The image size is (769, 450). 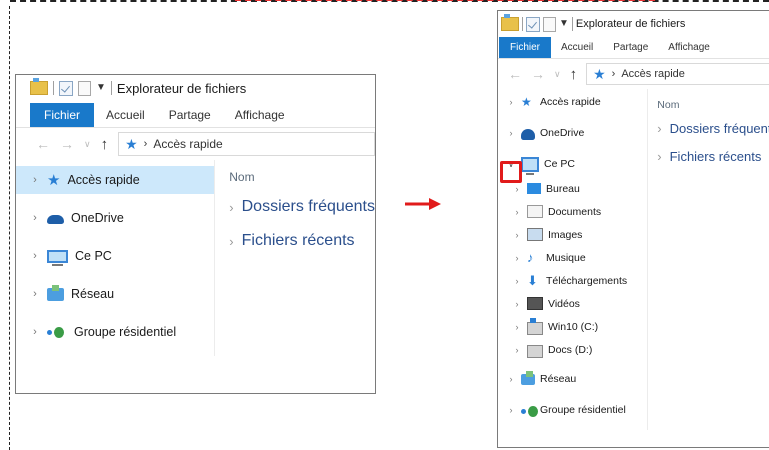 What do you see at coordinates (445, 1) in the screenshot?
I see `red-dashed-caption-edge` at bounding box center [445, 1].